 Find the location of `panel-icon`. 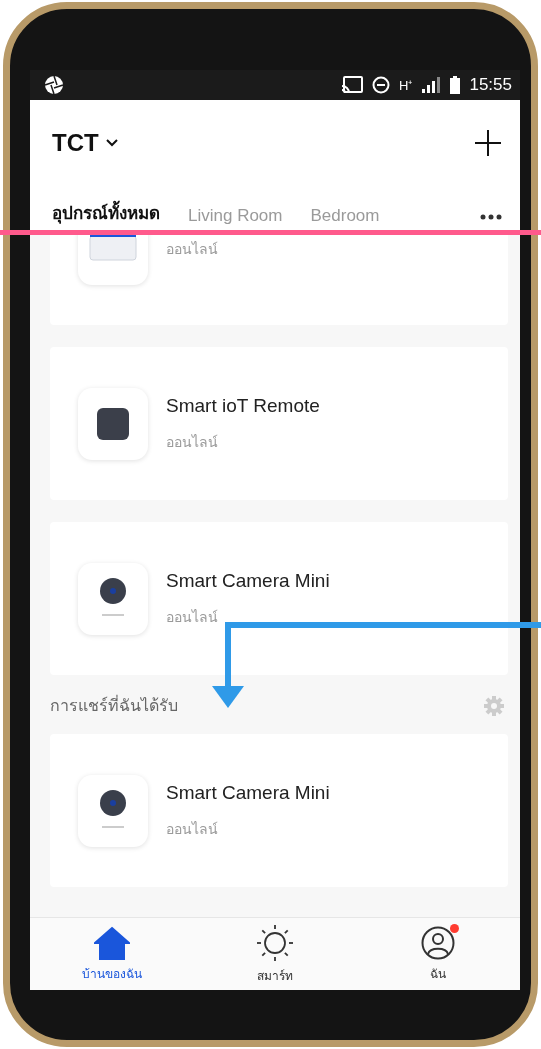

panel-icon is located at coordinates (113, 248).